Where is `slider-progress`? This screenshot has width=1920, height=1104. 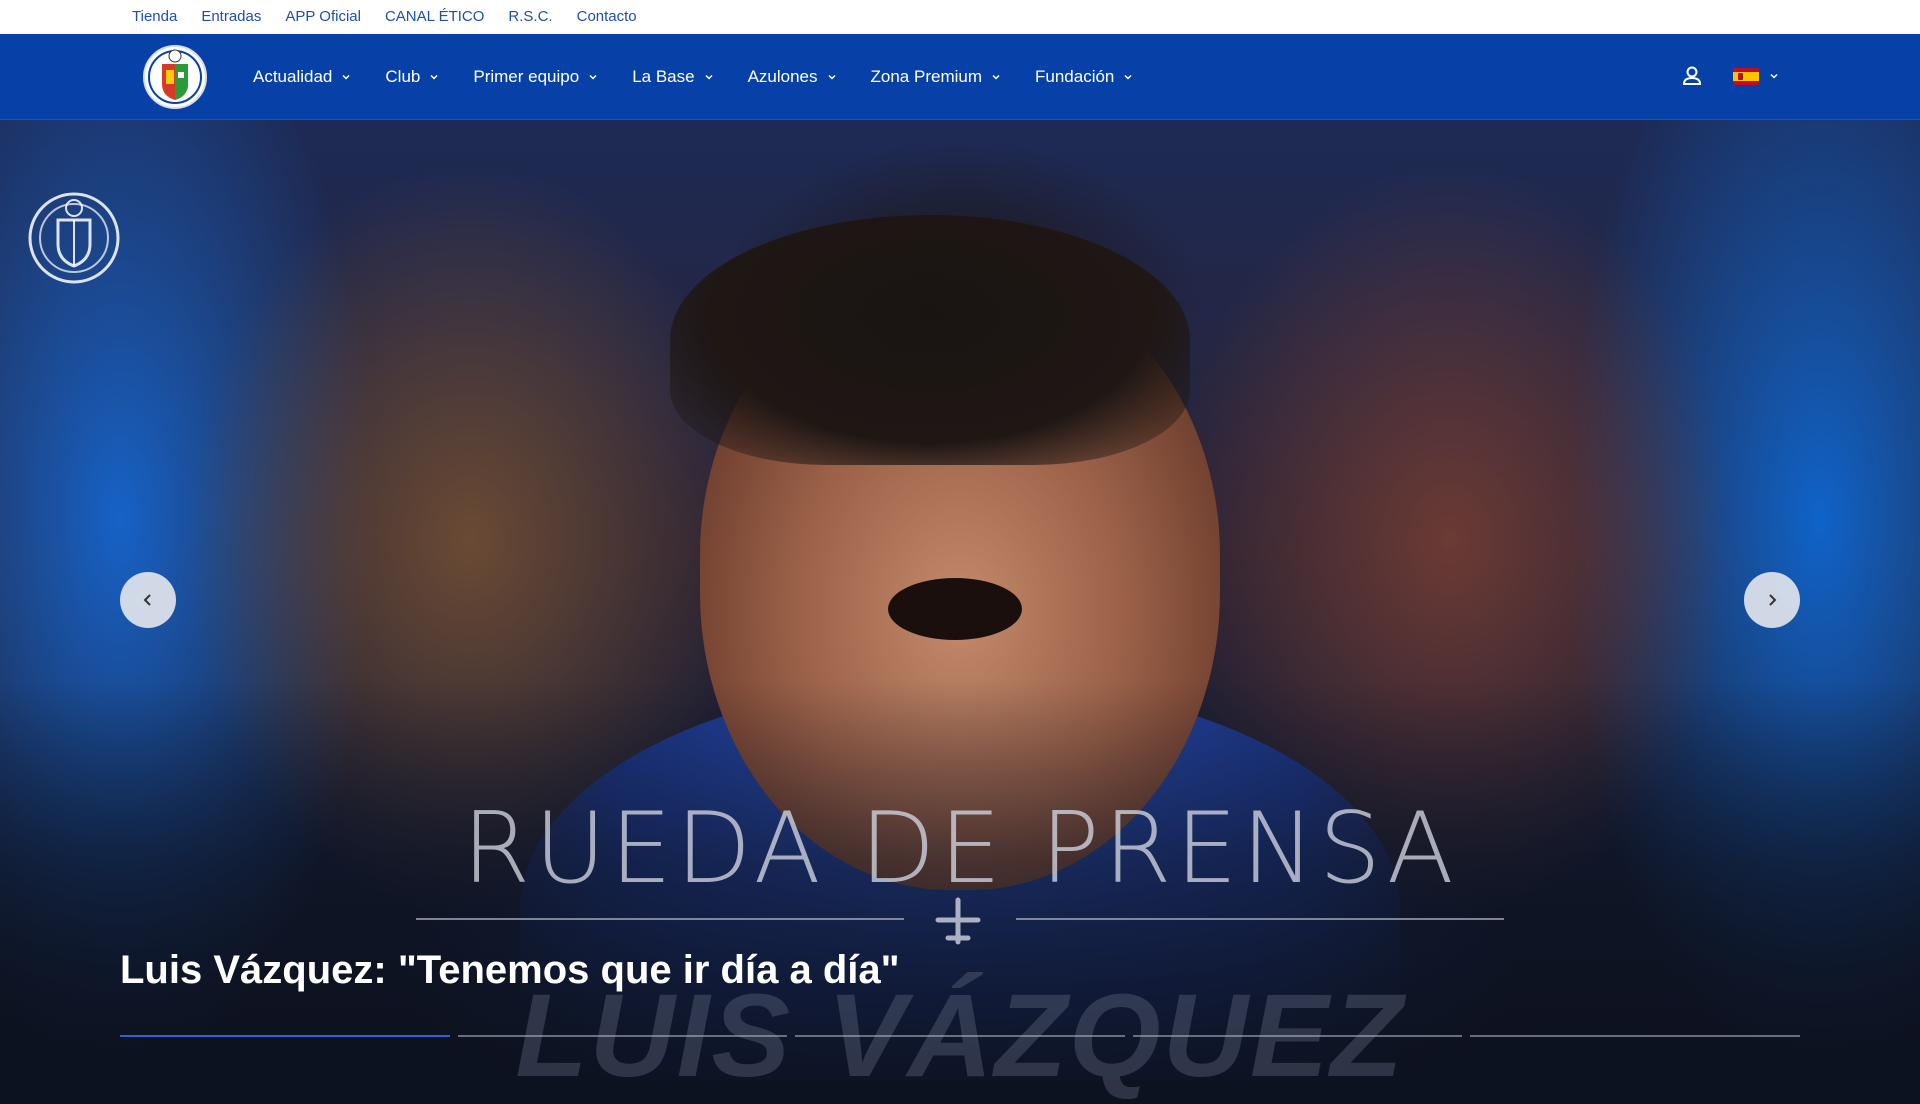 slider-progress is located at coordinates (960, 1036).